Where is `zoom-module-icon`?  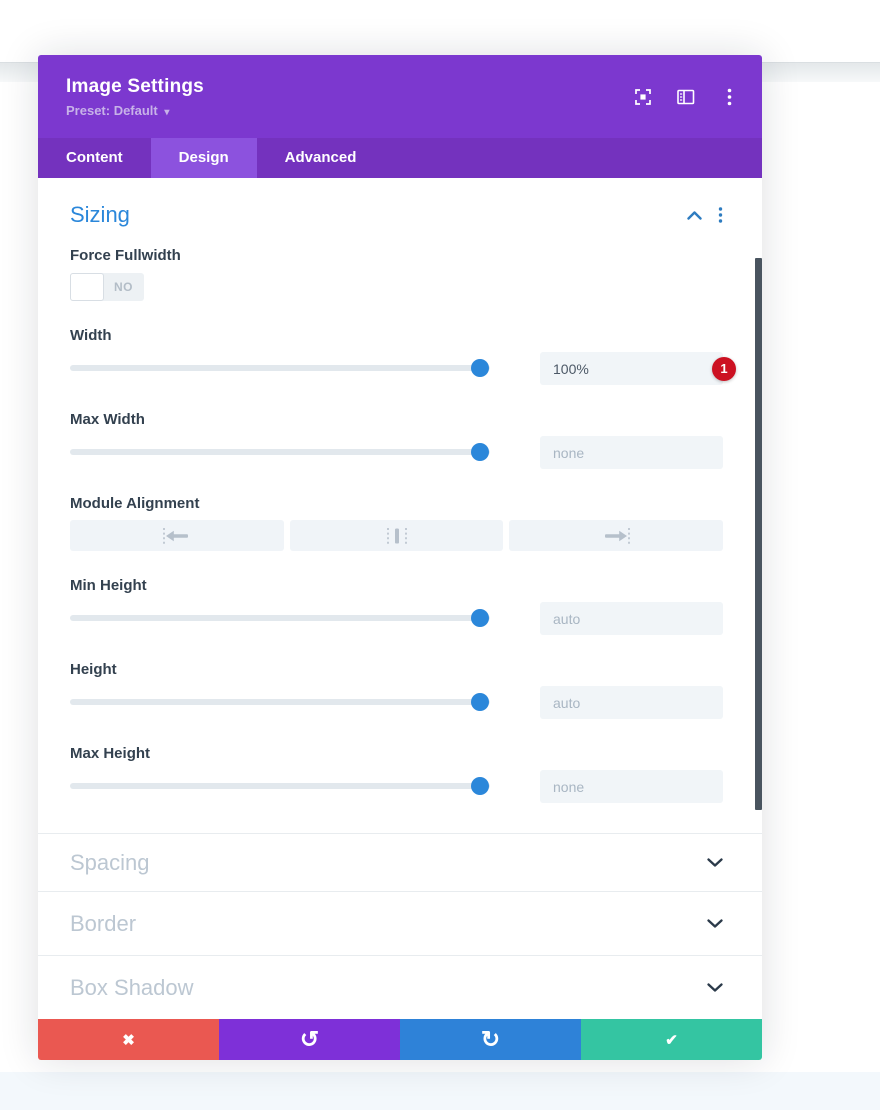
zoom-module-icon is located at coordinates (643, 97).